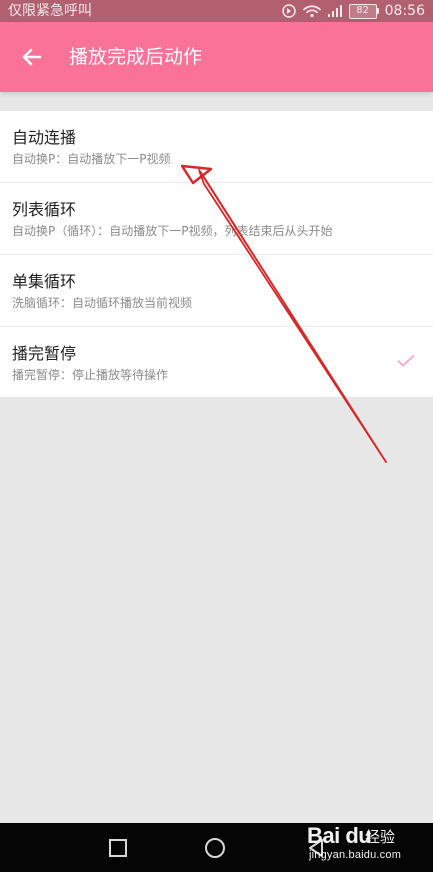 This screenshot has width=433, height=872. I want to click on home-button, so click(215, 848).